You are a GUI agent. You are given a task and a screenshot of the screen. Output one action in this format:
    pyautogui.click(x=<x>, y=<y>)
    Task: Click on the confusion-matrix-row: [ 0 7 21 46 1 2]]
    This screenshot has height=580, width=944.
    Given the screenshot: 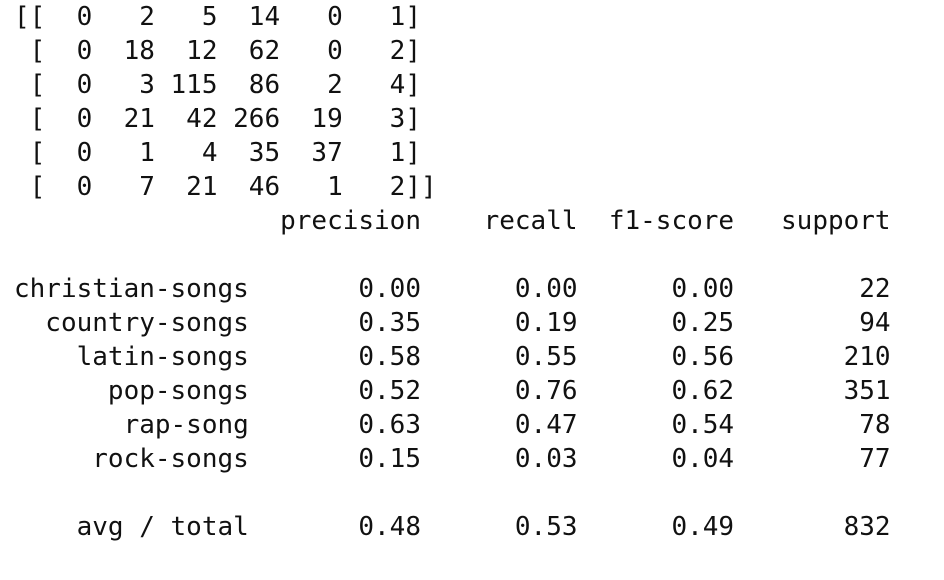 What is the action you would take?
    pyautogui.click(x=225, y=187)
    